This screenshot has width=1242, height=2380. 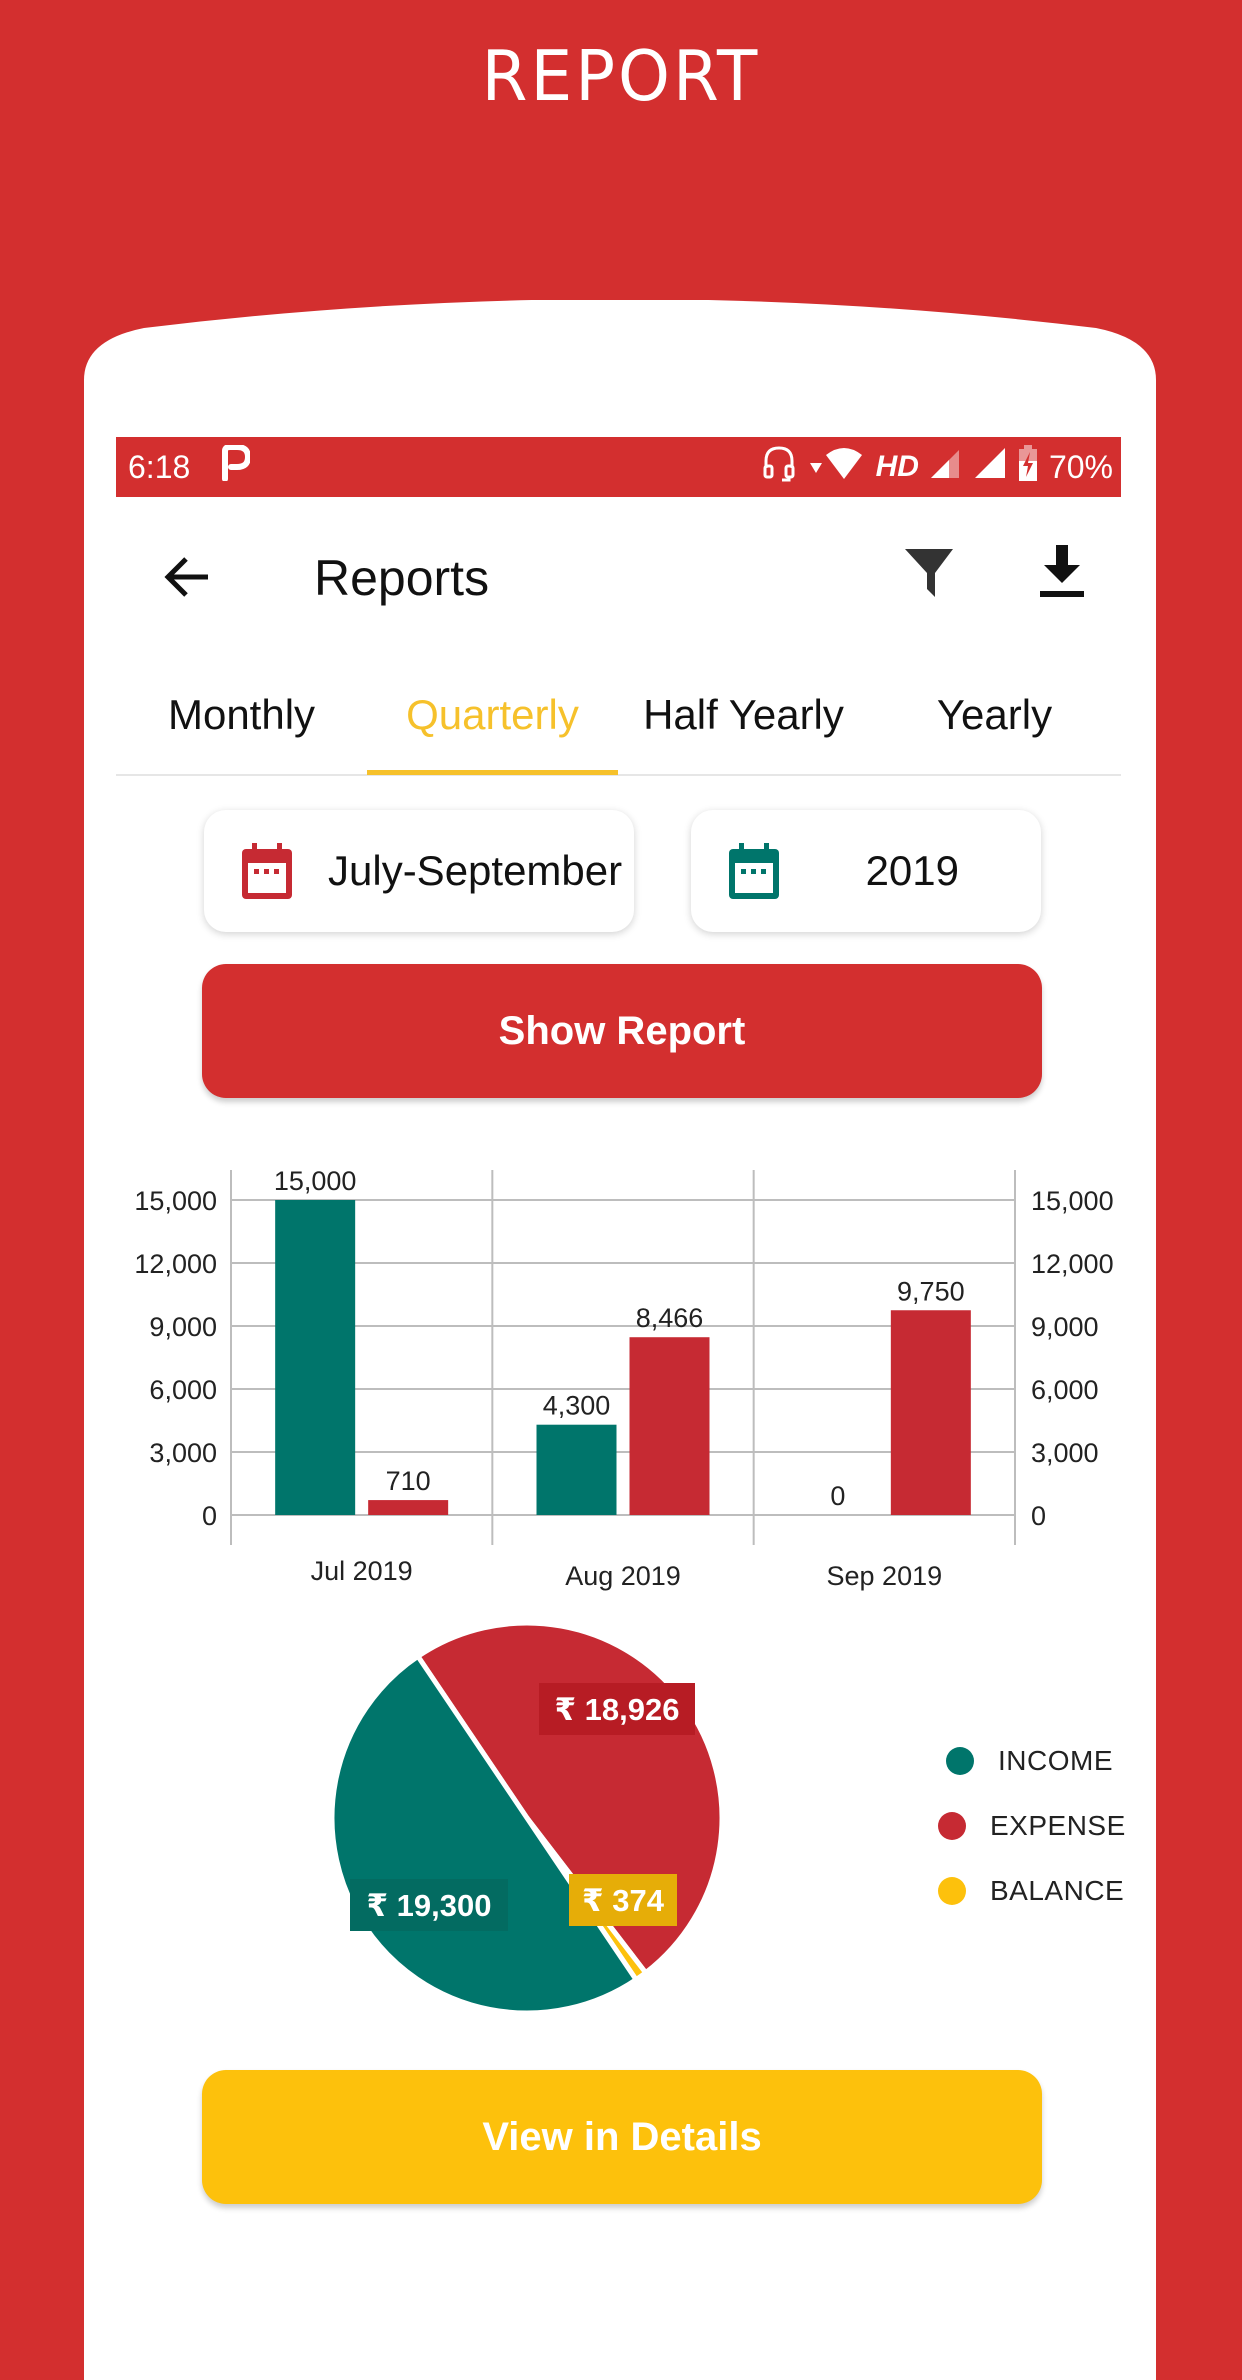 I want to click on tab-half-yearly: Half Yearly, so click(x=743, y=714).